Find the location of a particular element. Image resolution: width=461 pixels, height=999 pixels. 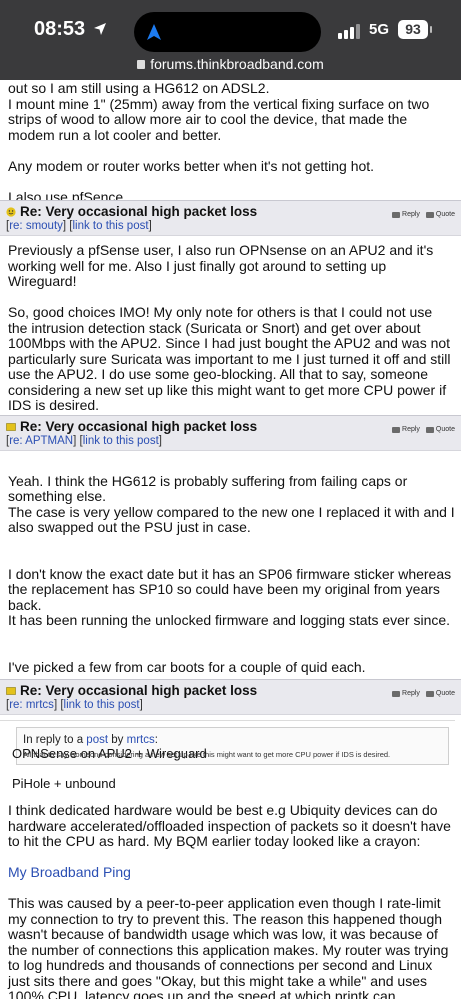

url-text: forums.thinkbroadband.com is located at coordinates (237, 64).